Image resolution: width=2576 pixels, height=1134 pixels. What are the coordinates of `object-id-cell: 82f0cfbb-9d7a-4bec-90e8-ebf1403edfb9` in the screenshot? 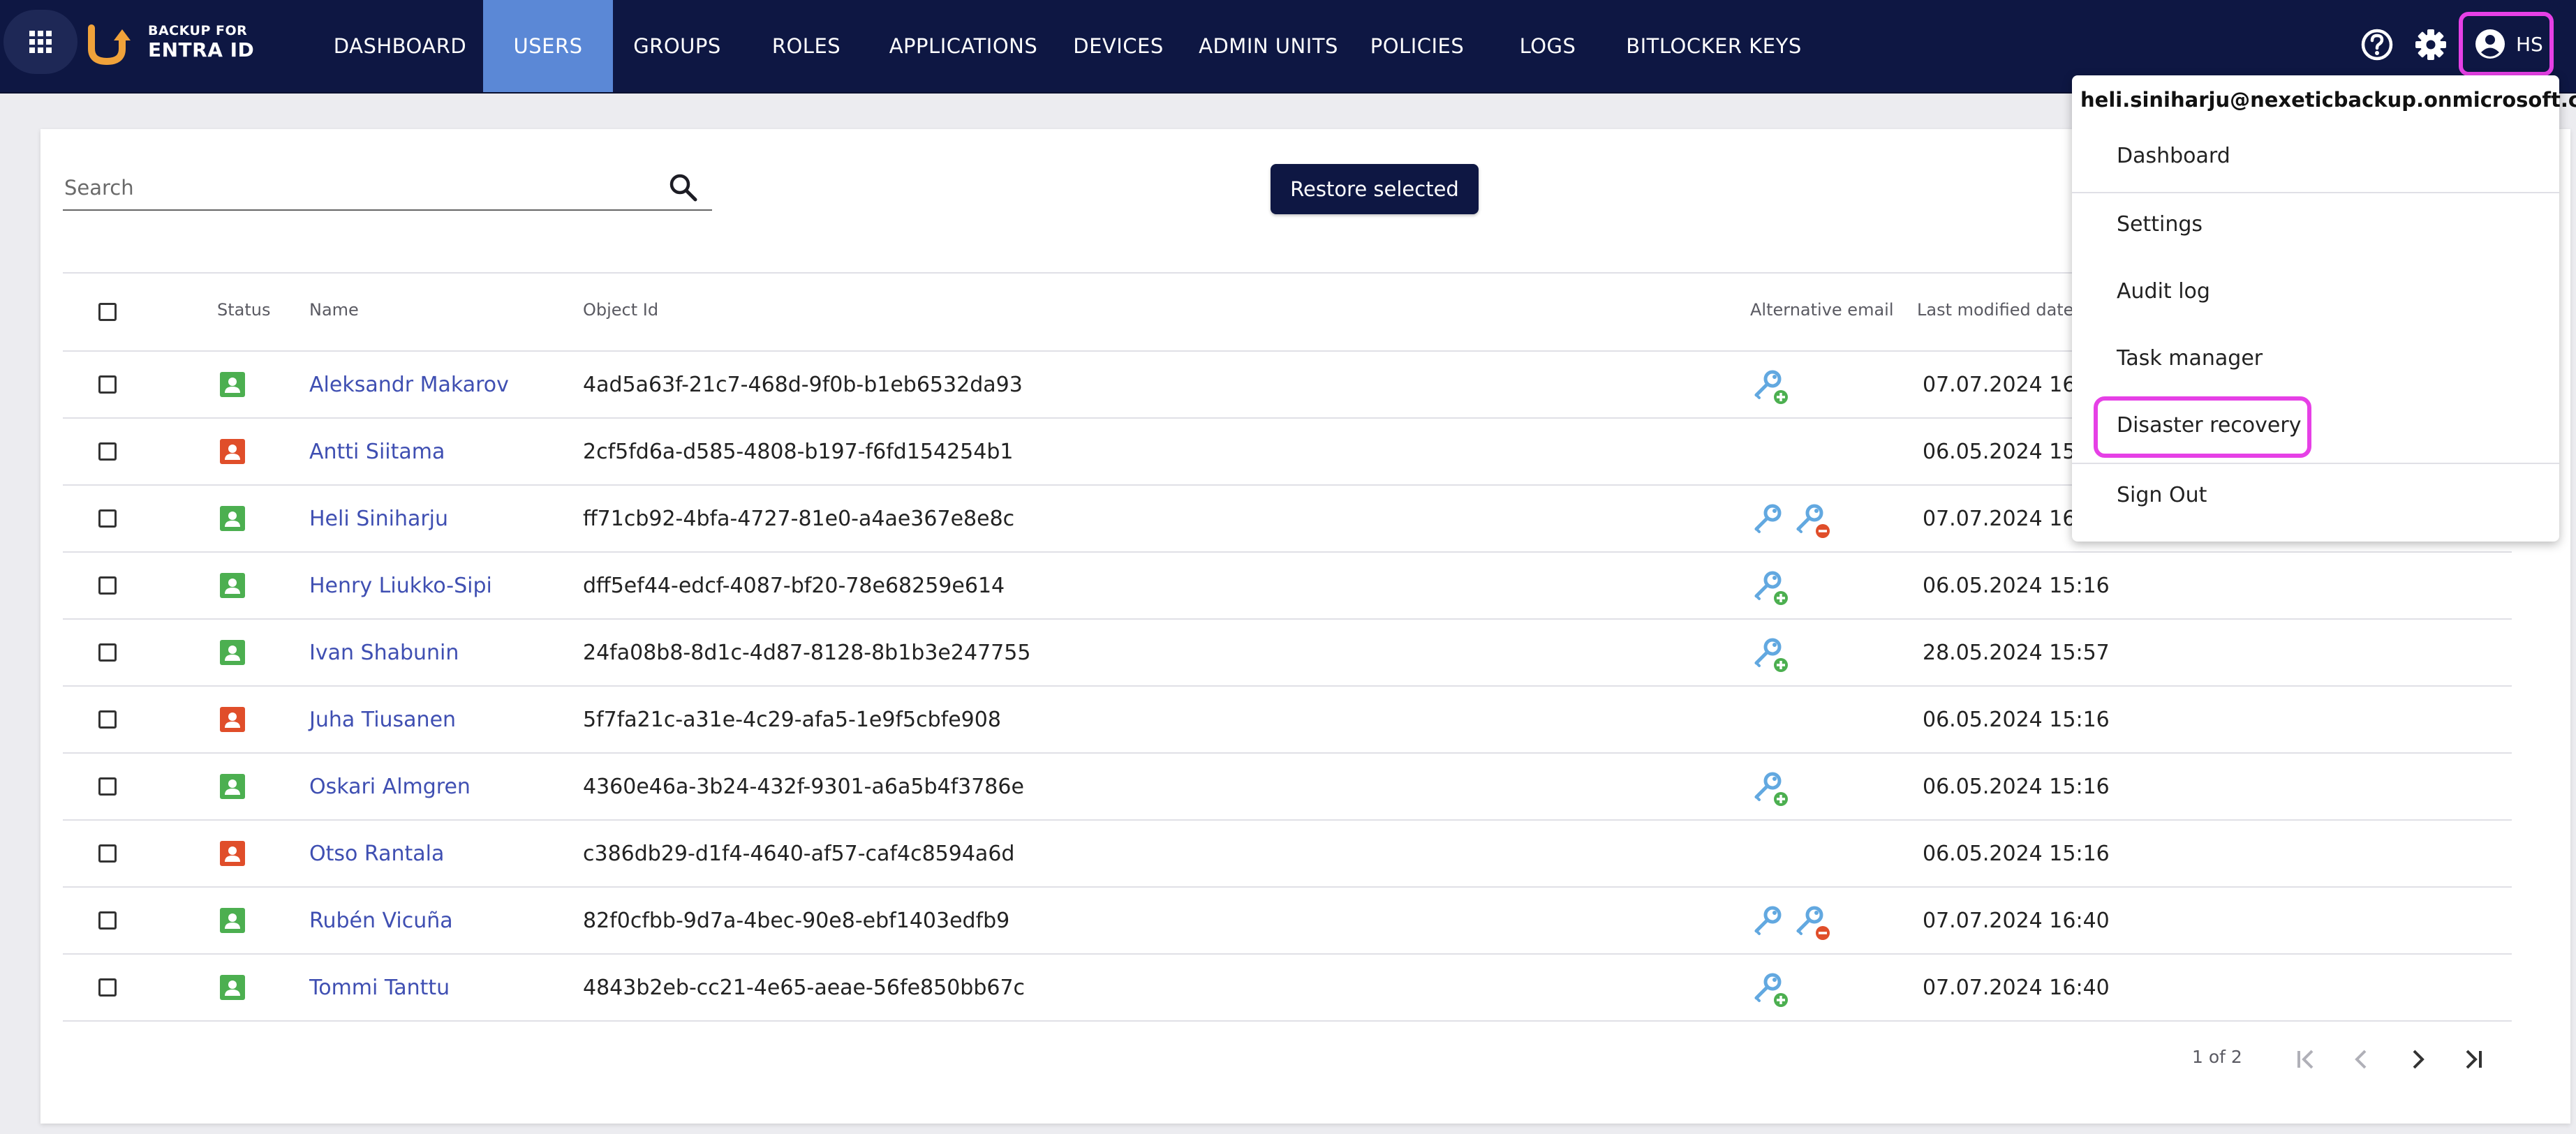 It's located at (796, 920).